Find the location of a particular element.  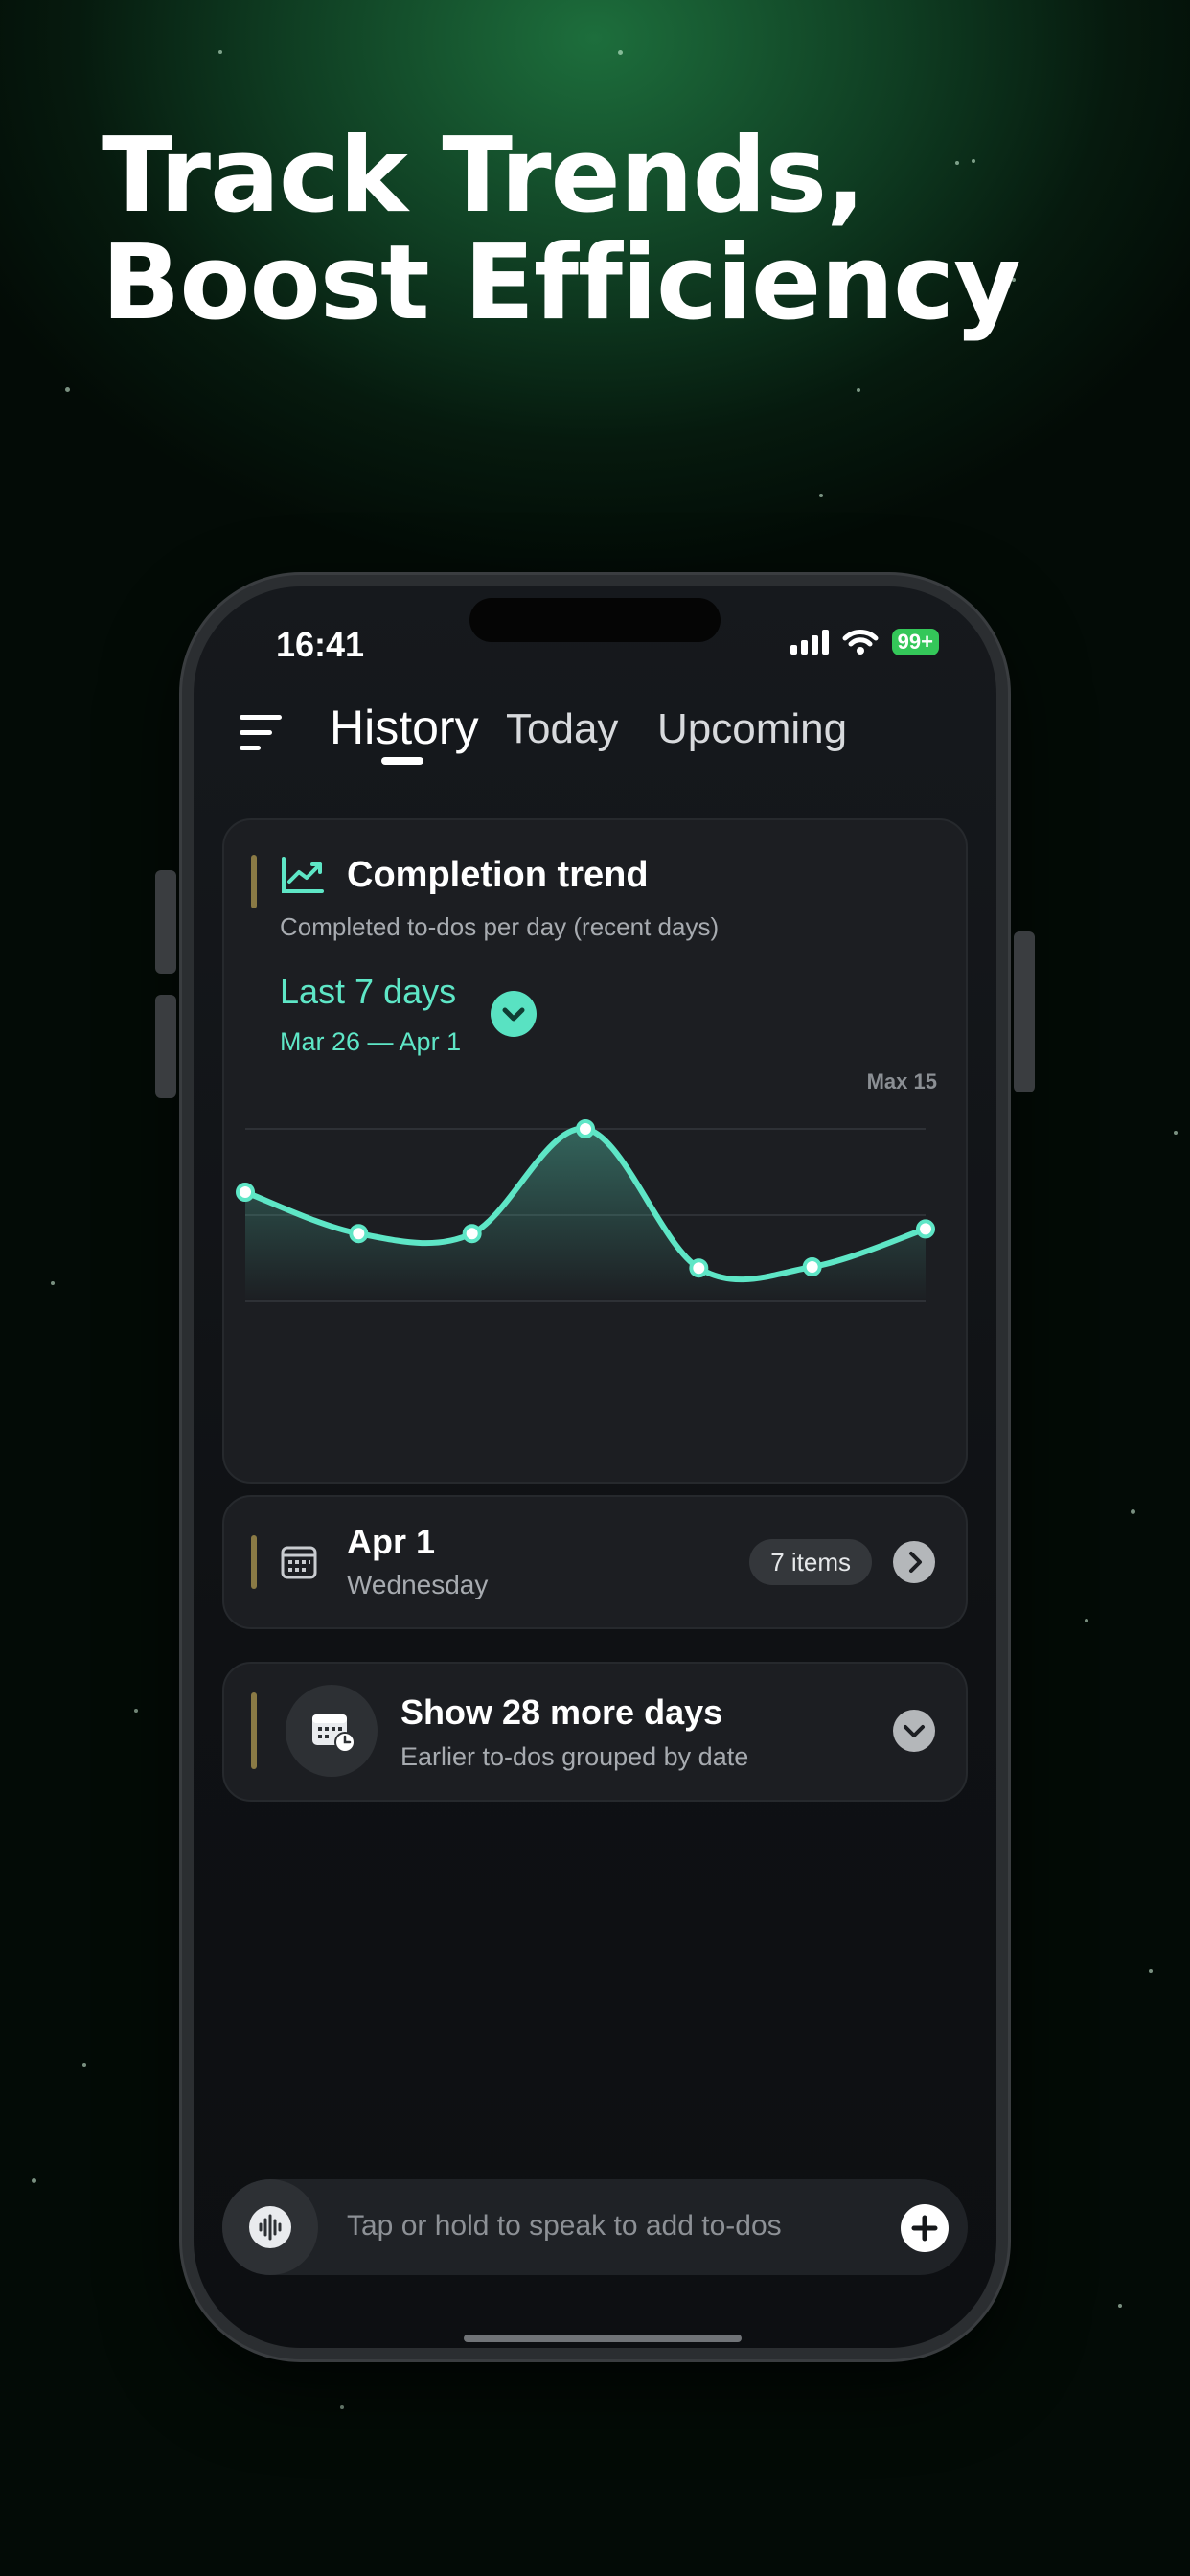

volume-up-button is located at coordinates (166, 922).